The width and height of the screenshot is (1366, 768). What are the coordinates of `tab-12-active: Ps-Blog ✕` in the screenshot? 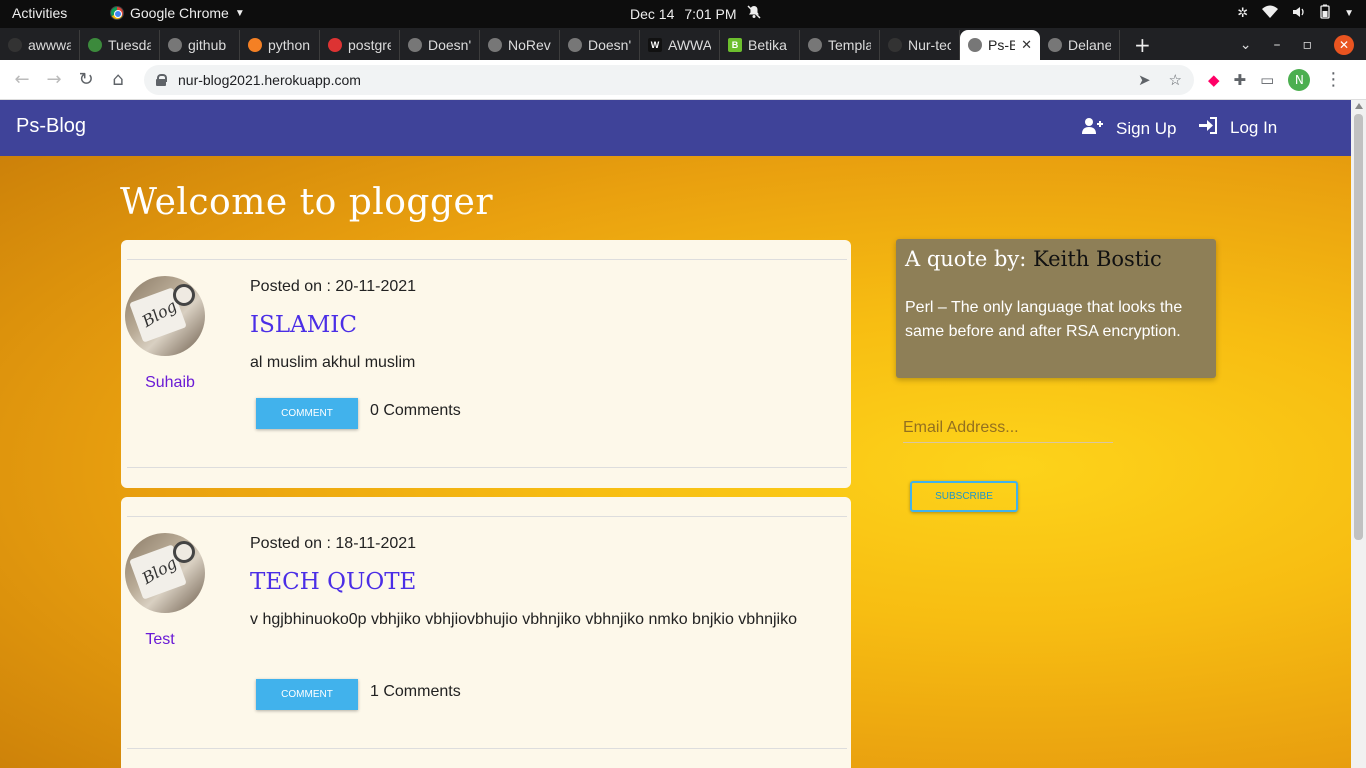 It's located at (1000, 45).